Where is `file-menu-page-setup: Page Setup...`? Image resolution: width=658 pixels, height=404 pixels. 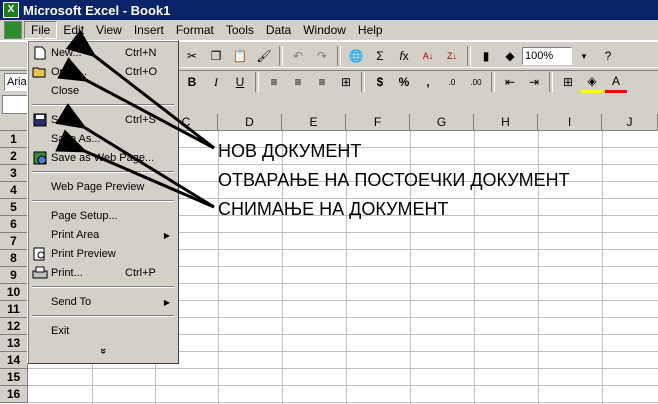
file-menu-page-setup: Page Setup... is located at coordinates (103, 216).